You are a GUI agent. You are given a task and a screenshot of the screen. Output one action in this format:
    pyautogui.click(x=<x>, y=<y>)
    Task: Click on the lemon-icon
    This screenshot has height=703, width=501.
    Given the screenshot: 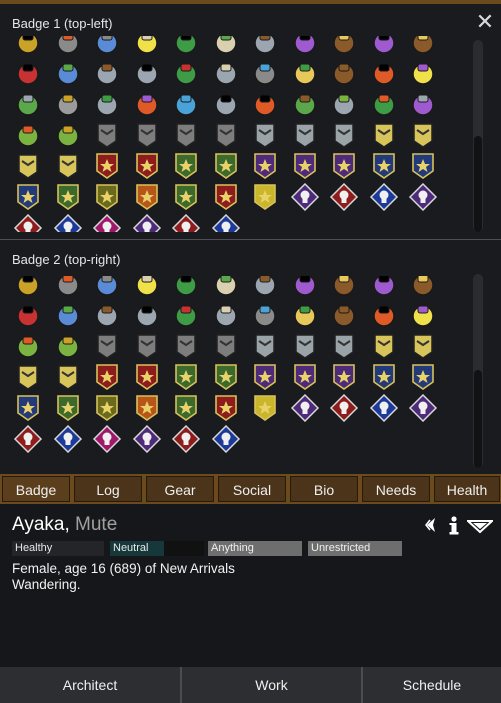 What is the action you would take?
    pyautogui.click(x=30, y=105)
    